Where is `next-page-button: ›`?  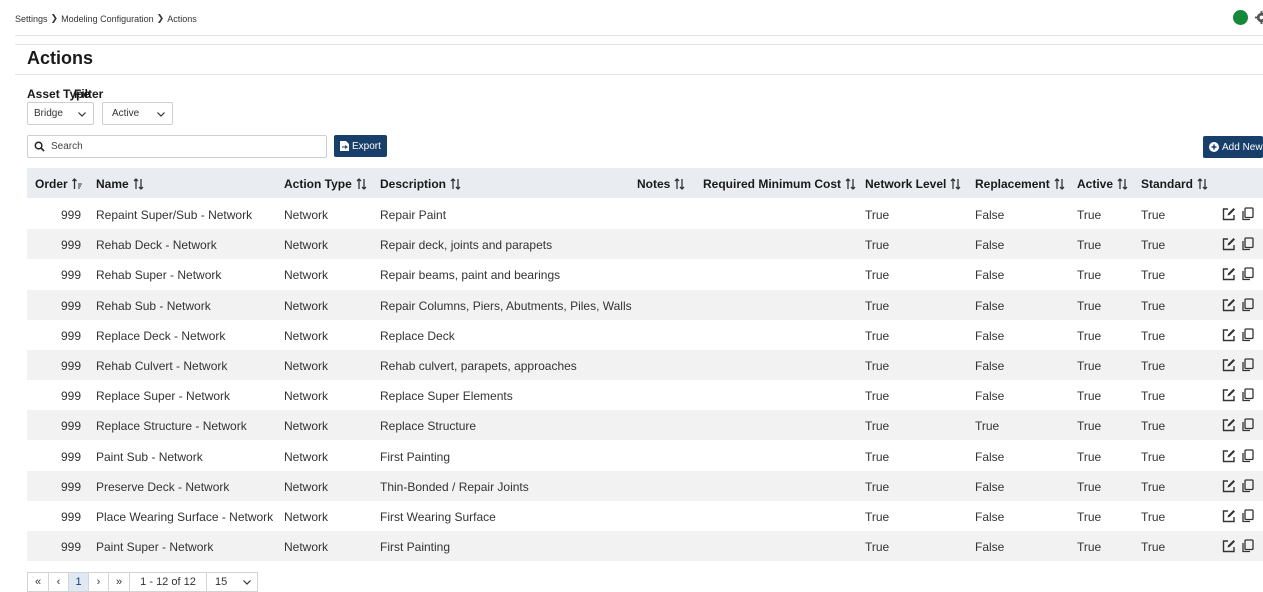 next-page-button: › is located at coordinates (98, 582).